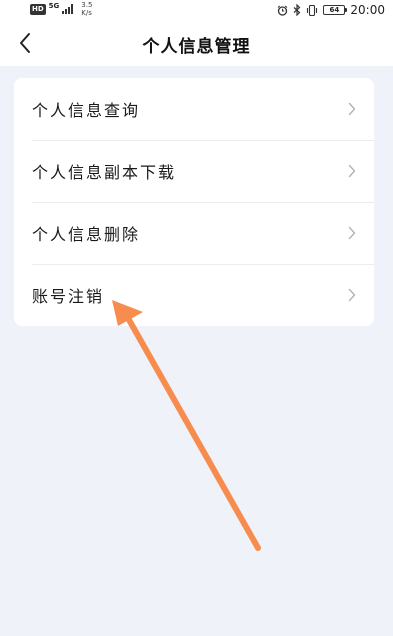 The height and width of the screenshot is (636, 393). Describe the element at coordinates (194, 171) in the screenshot. I see `menu-item-personal-info-copy-download: 个人信息副本下载` at that location.